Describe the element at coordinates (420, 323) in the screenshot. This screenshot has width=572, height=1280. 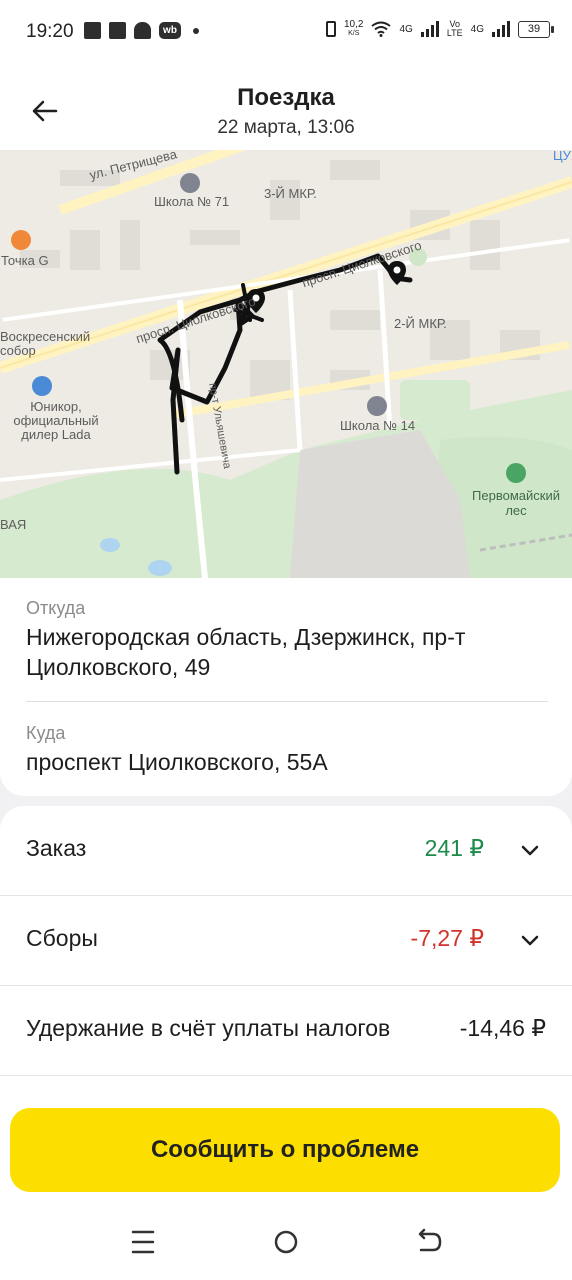
I see `map-label-district-2: 2-Й МКР.` at that location.